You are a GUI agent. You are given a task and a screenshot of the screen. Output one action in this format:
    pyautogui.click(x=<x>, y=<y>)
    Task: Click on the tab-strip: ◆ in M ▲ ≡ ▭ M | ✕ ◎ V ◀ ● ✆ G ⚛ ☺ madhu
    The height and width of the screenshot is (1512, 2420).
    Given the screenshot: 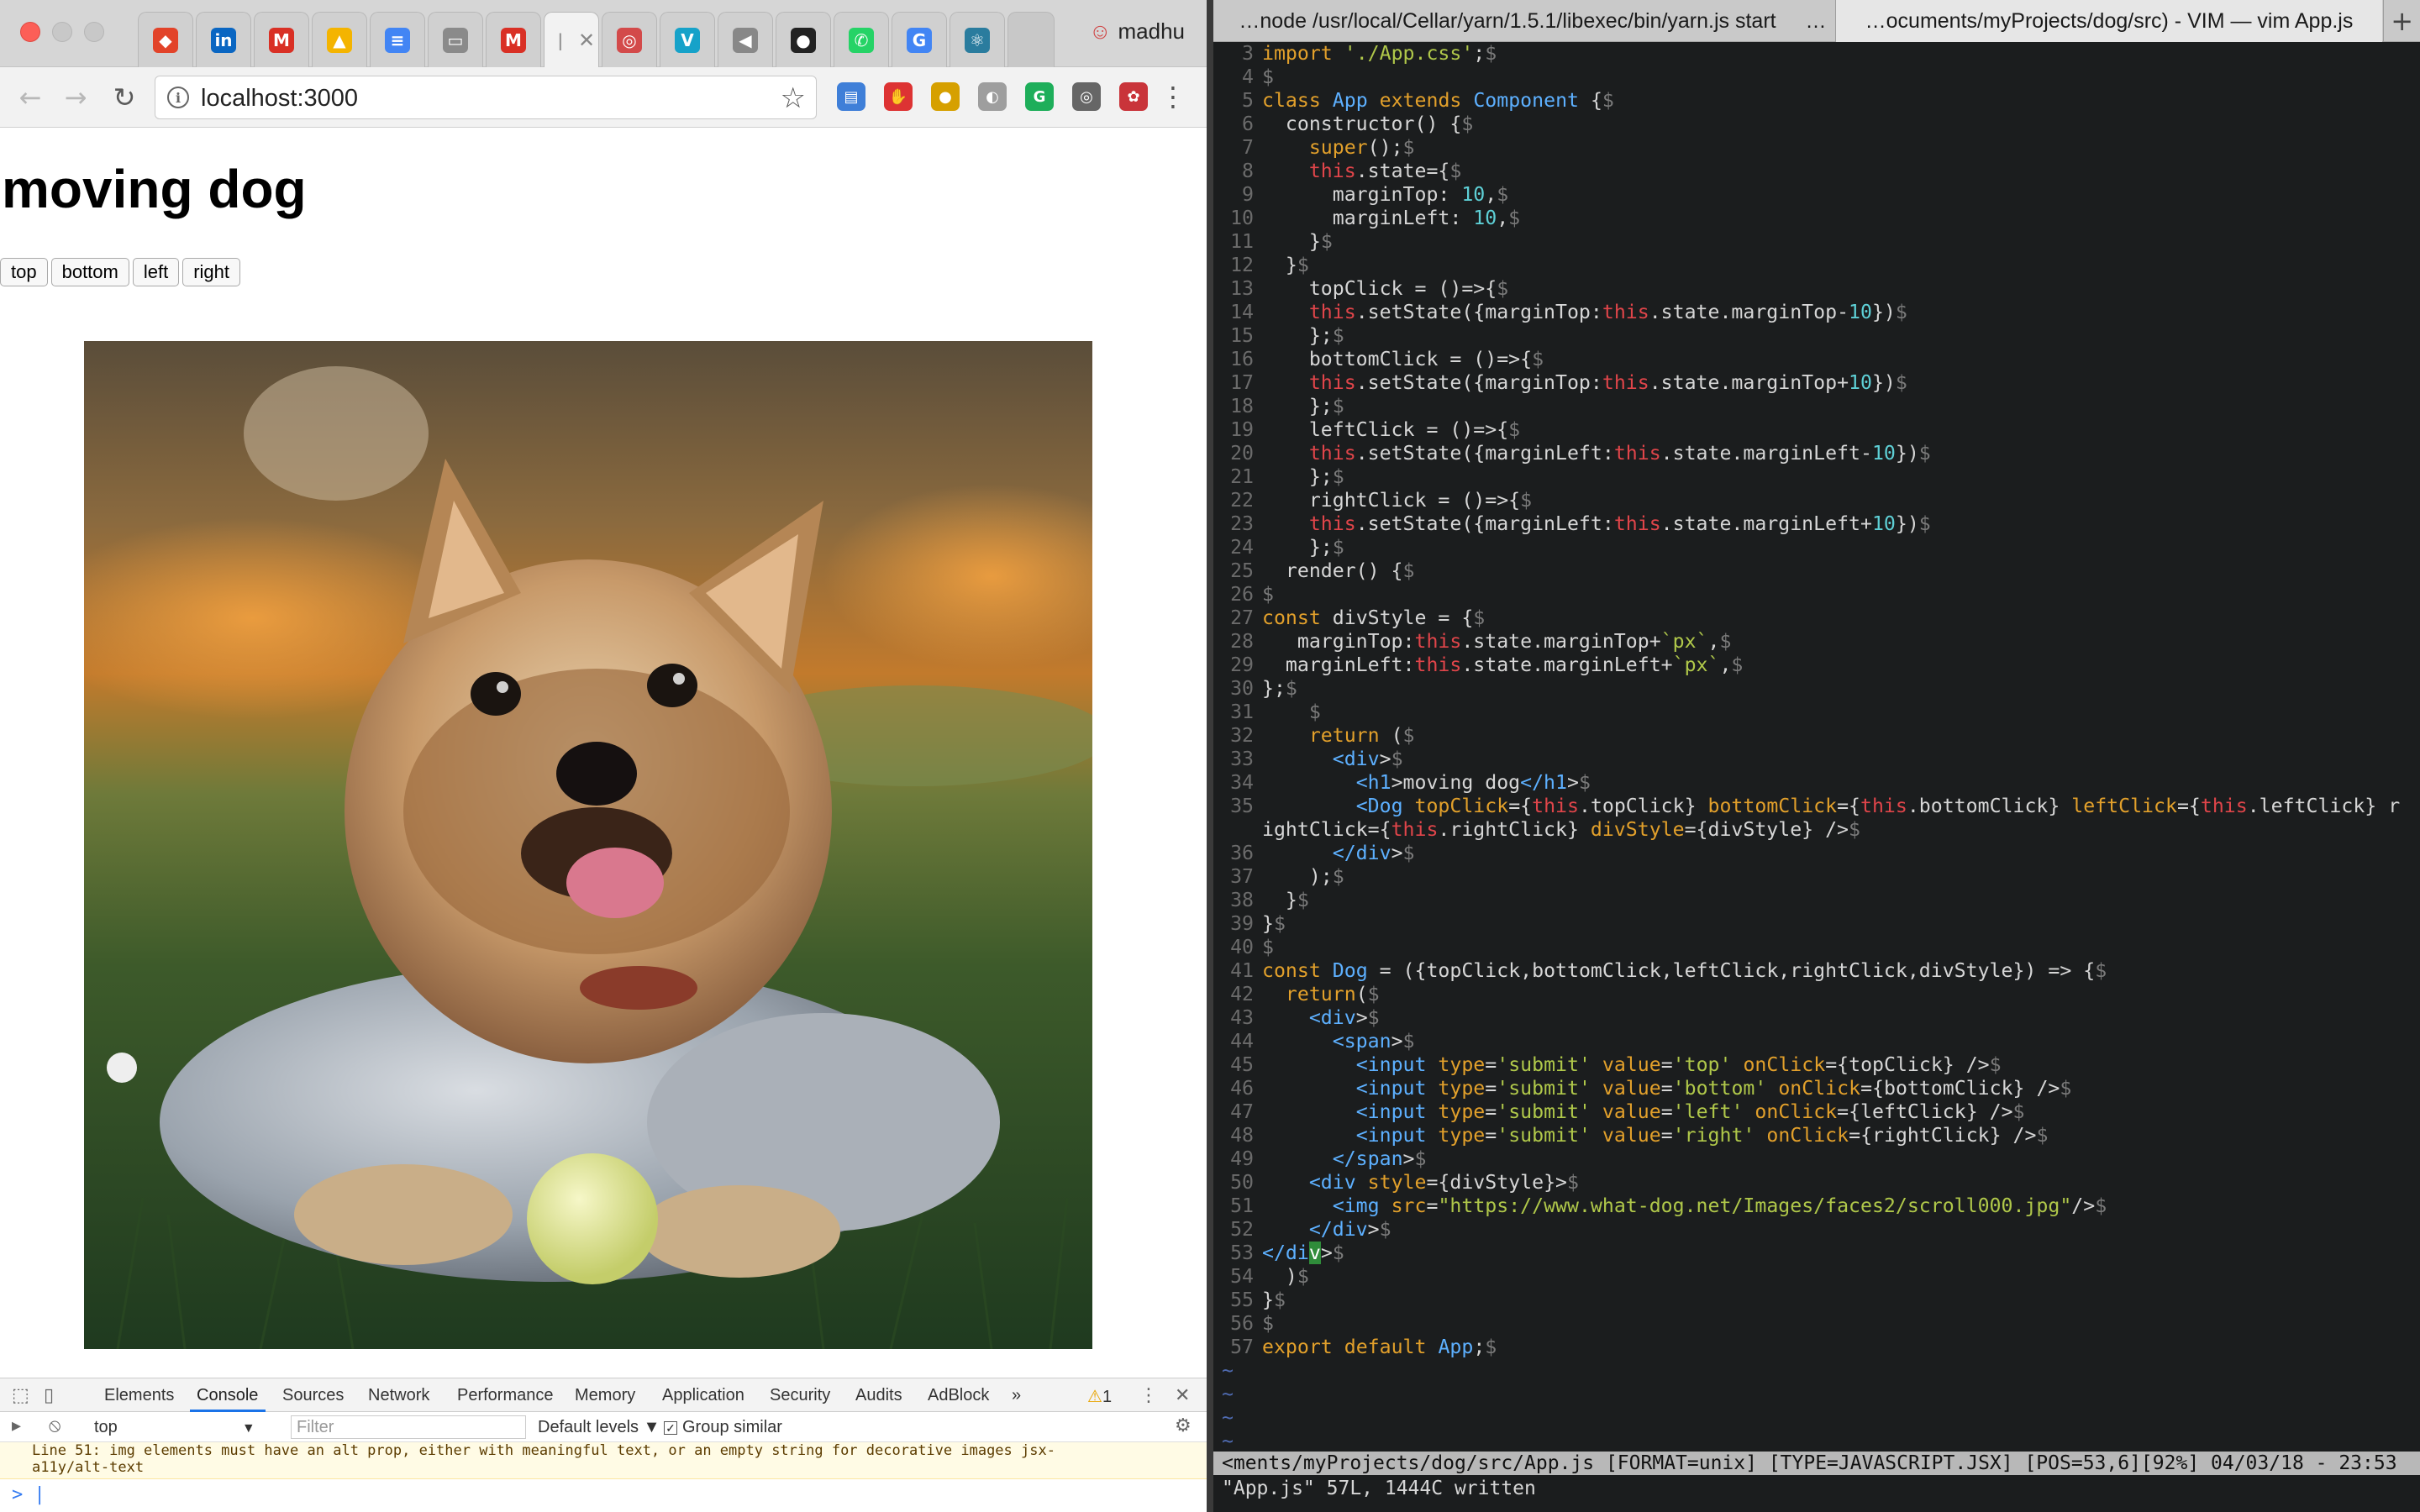 What is the action you would take?
    pyautogui.click(x=603, y=34)
    